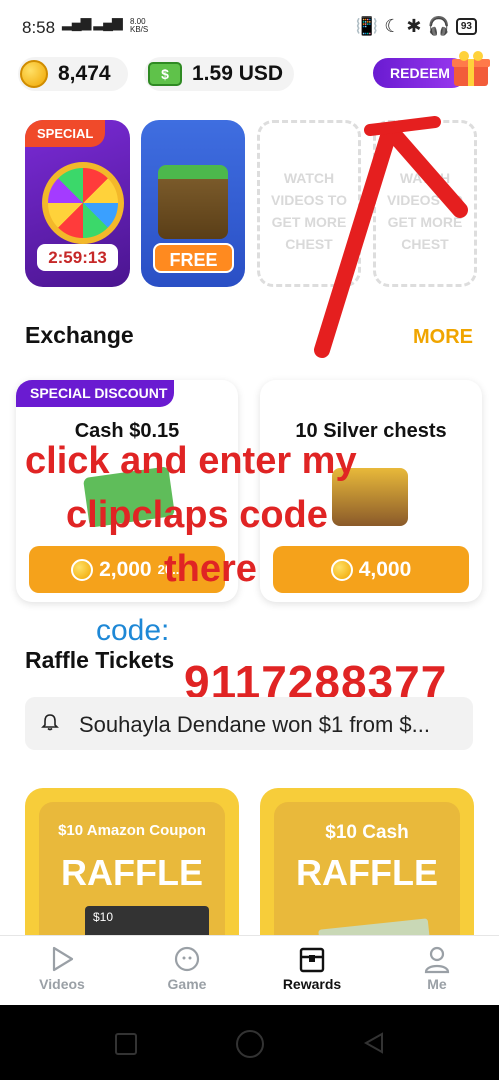 This screenshot has width=499, height=1080. Describe the element at coordinates (133, 630) in the screenshot. I see `code-label: code:` at that location.